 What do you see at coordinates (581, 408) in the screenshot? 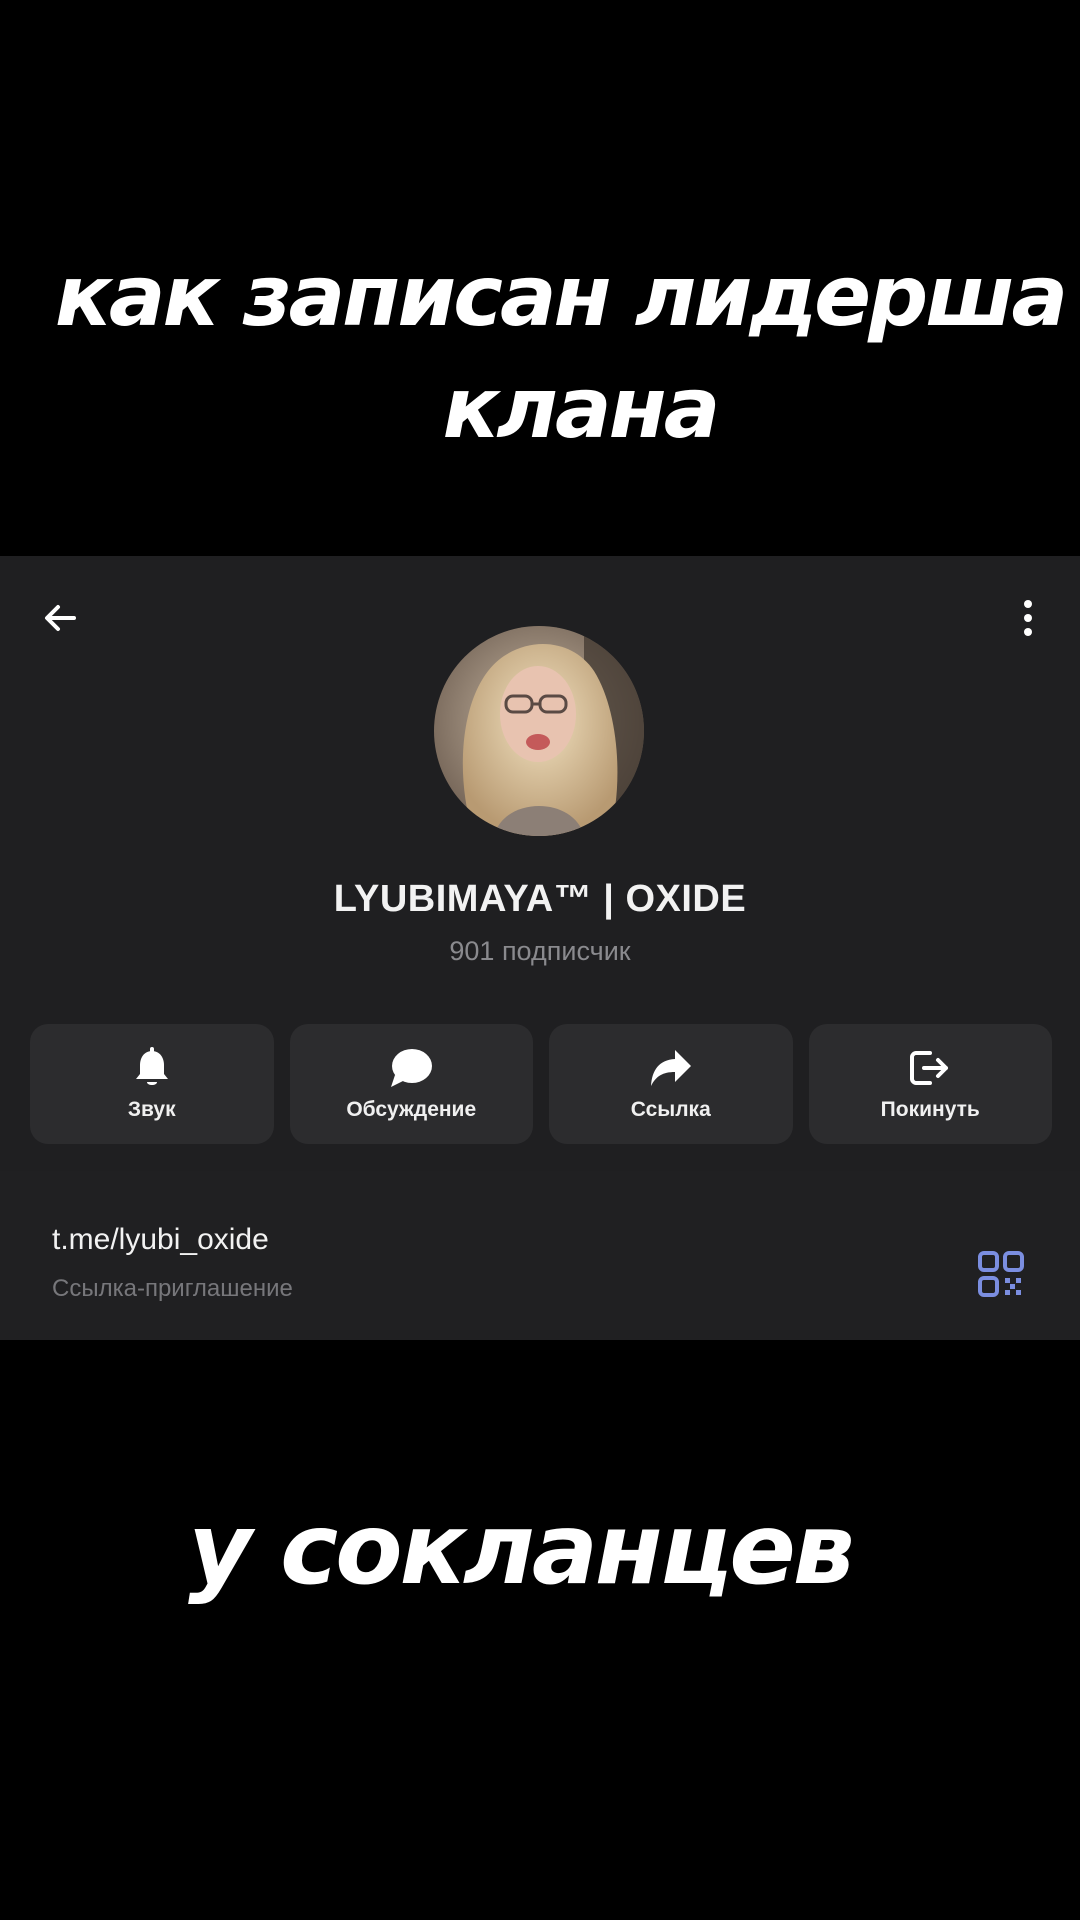
I see `caption-top-line2: клана` at bounding box center [581, 408].